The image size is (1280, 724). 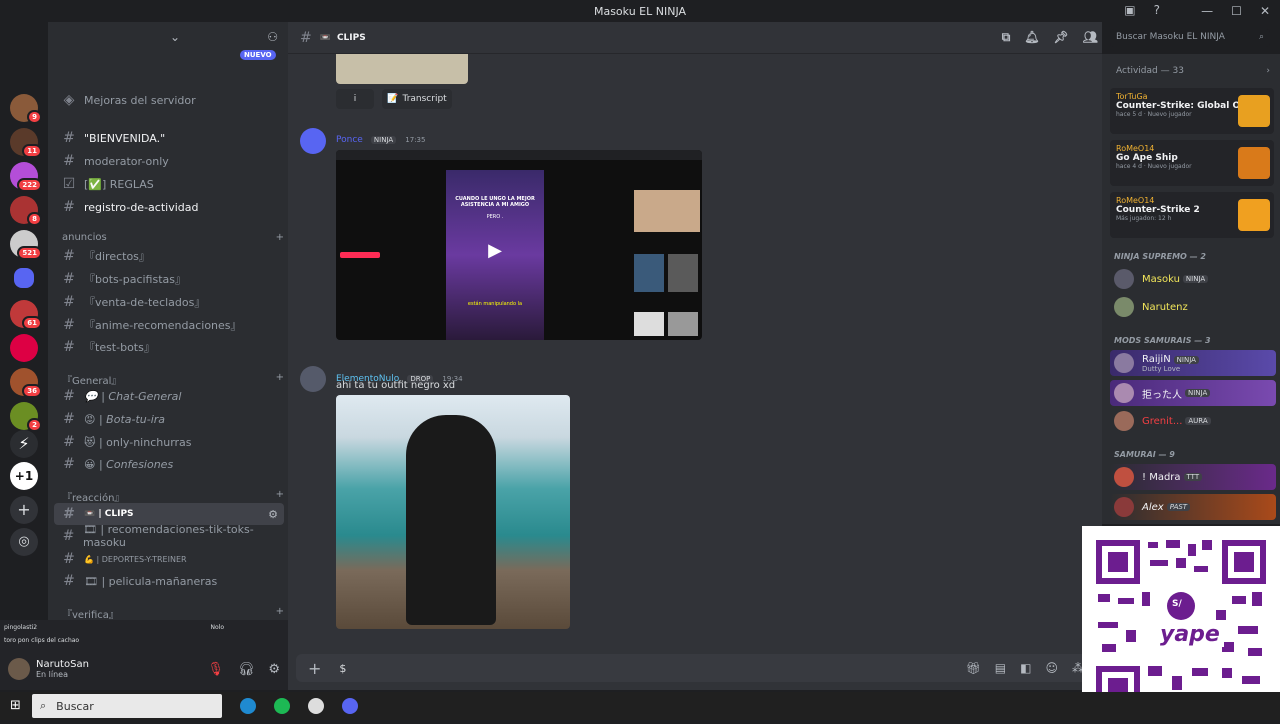 I want to click on threads-icon: ⧉, so click(x=1006, y=37).